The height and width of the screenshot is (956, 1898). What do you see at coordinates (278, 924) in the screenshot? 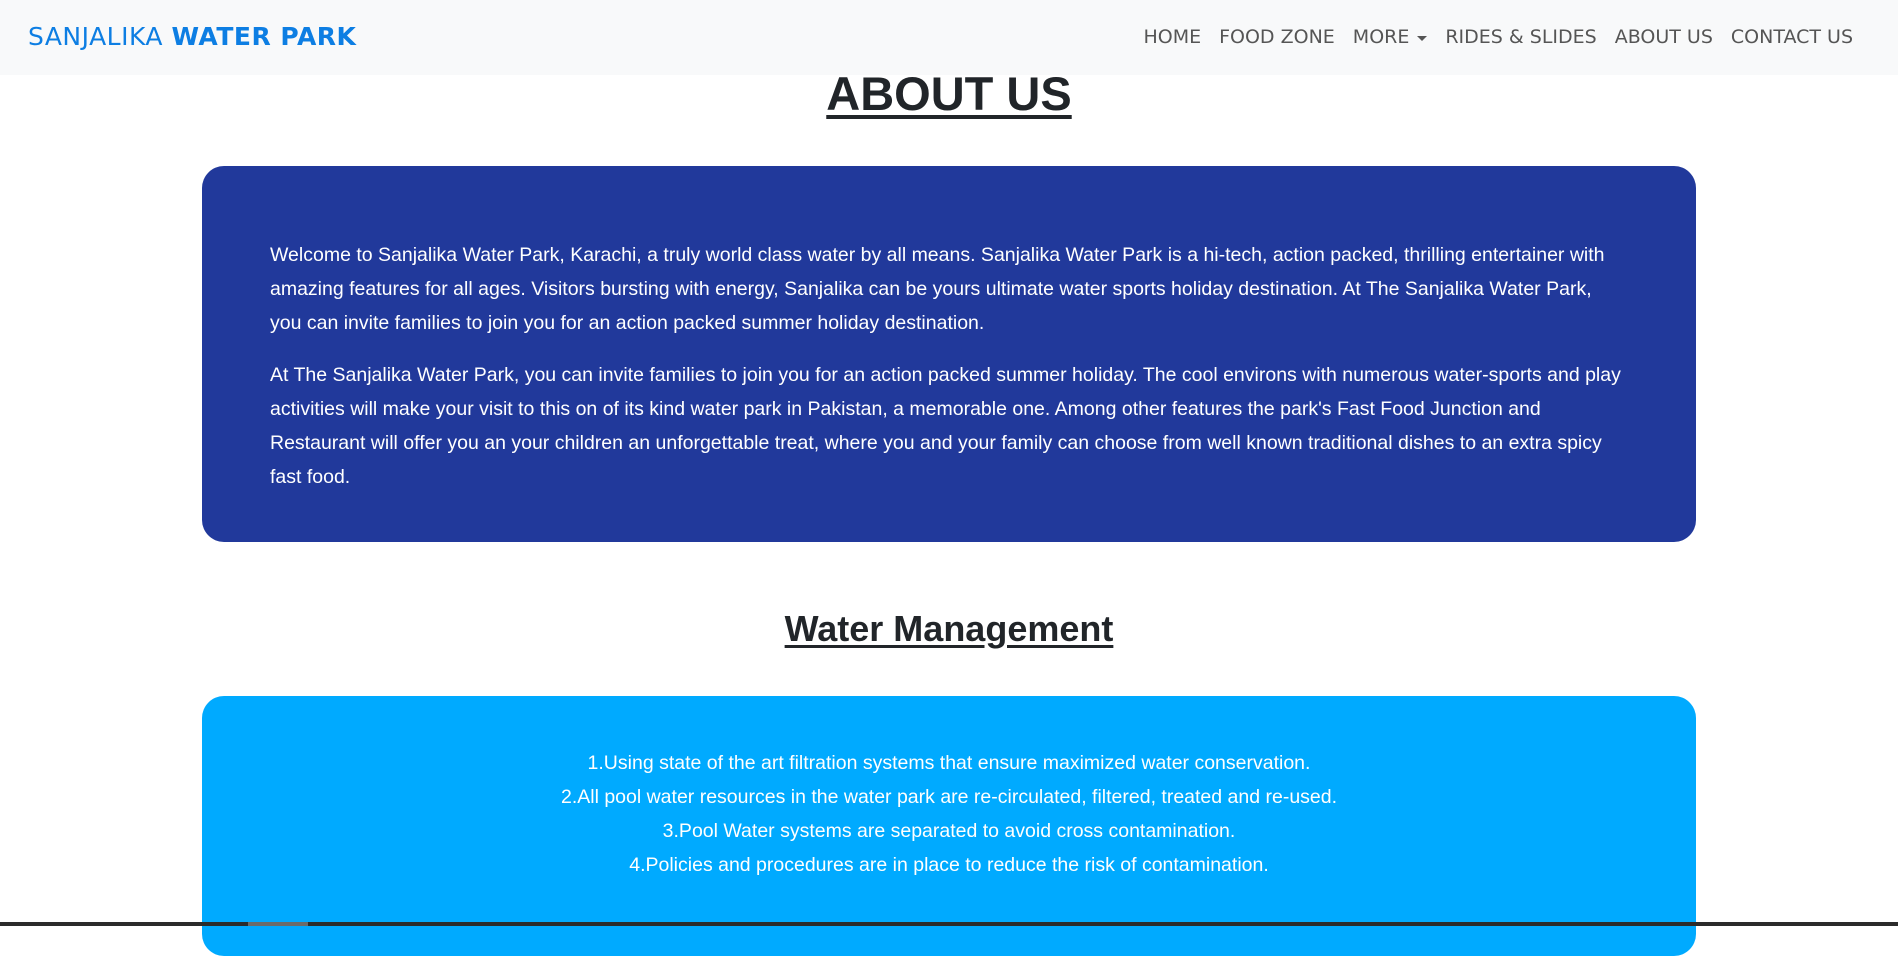
I see `scrollbar-thumb` at bounding box center [278, 924].